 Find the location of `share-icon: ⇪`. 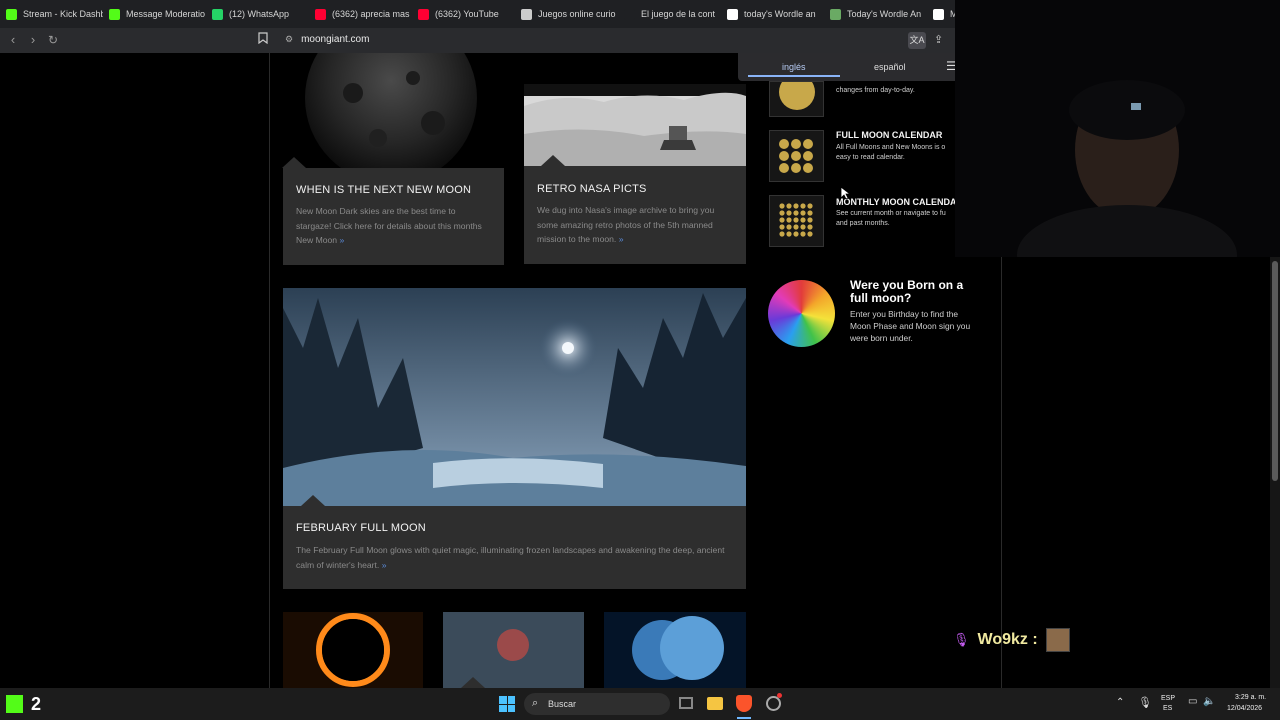

share-icon: ⇪ is located at coordinates (938, 39).